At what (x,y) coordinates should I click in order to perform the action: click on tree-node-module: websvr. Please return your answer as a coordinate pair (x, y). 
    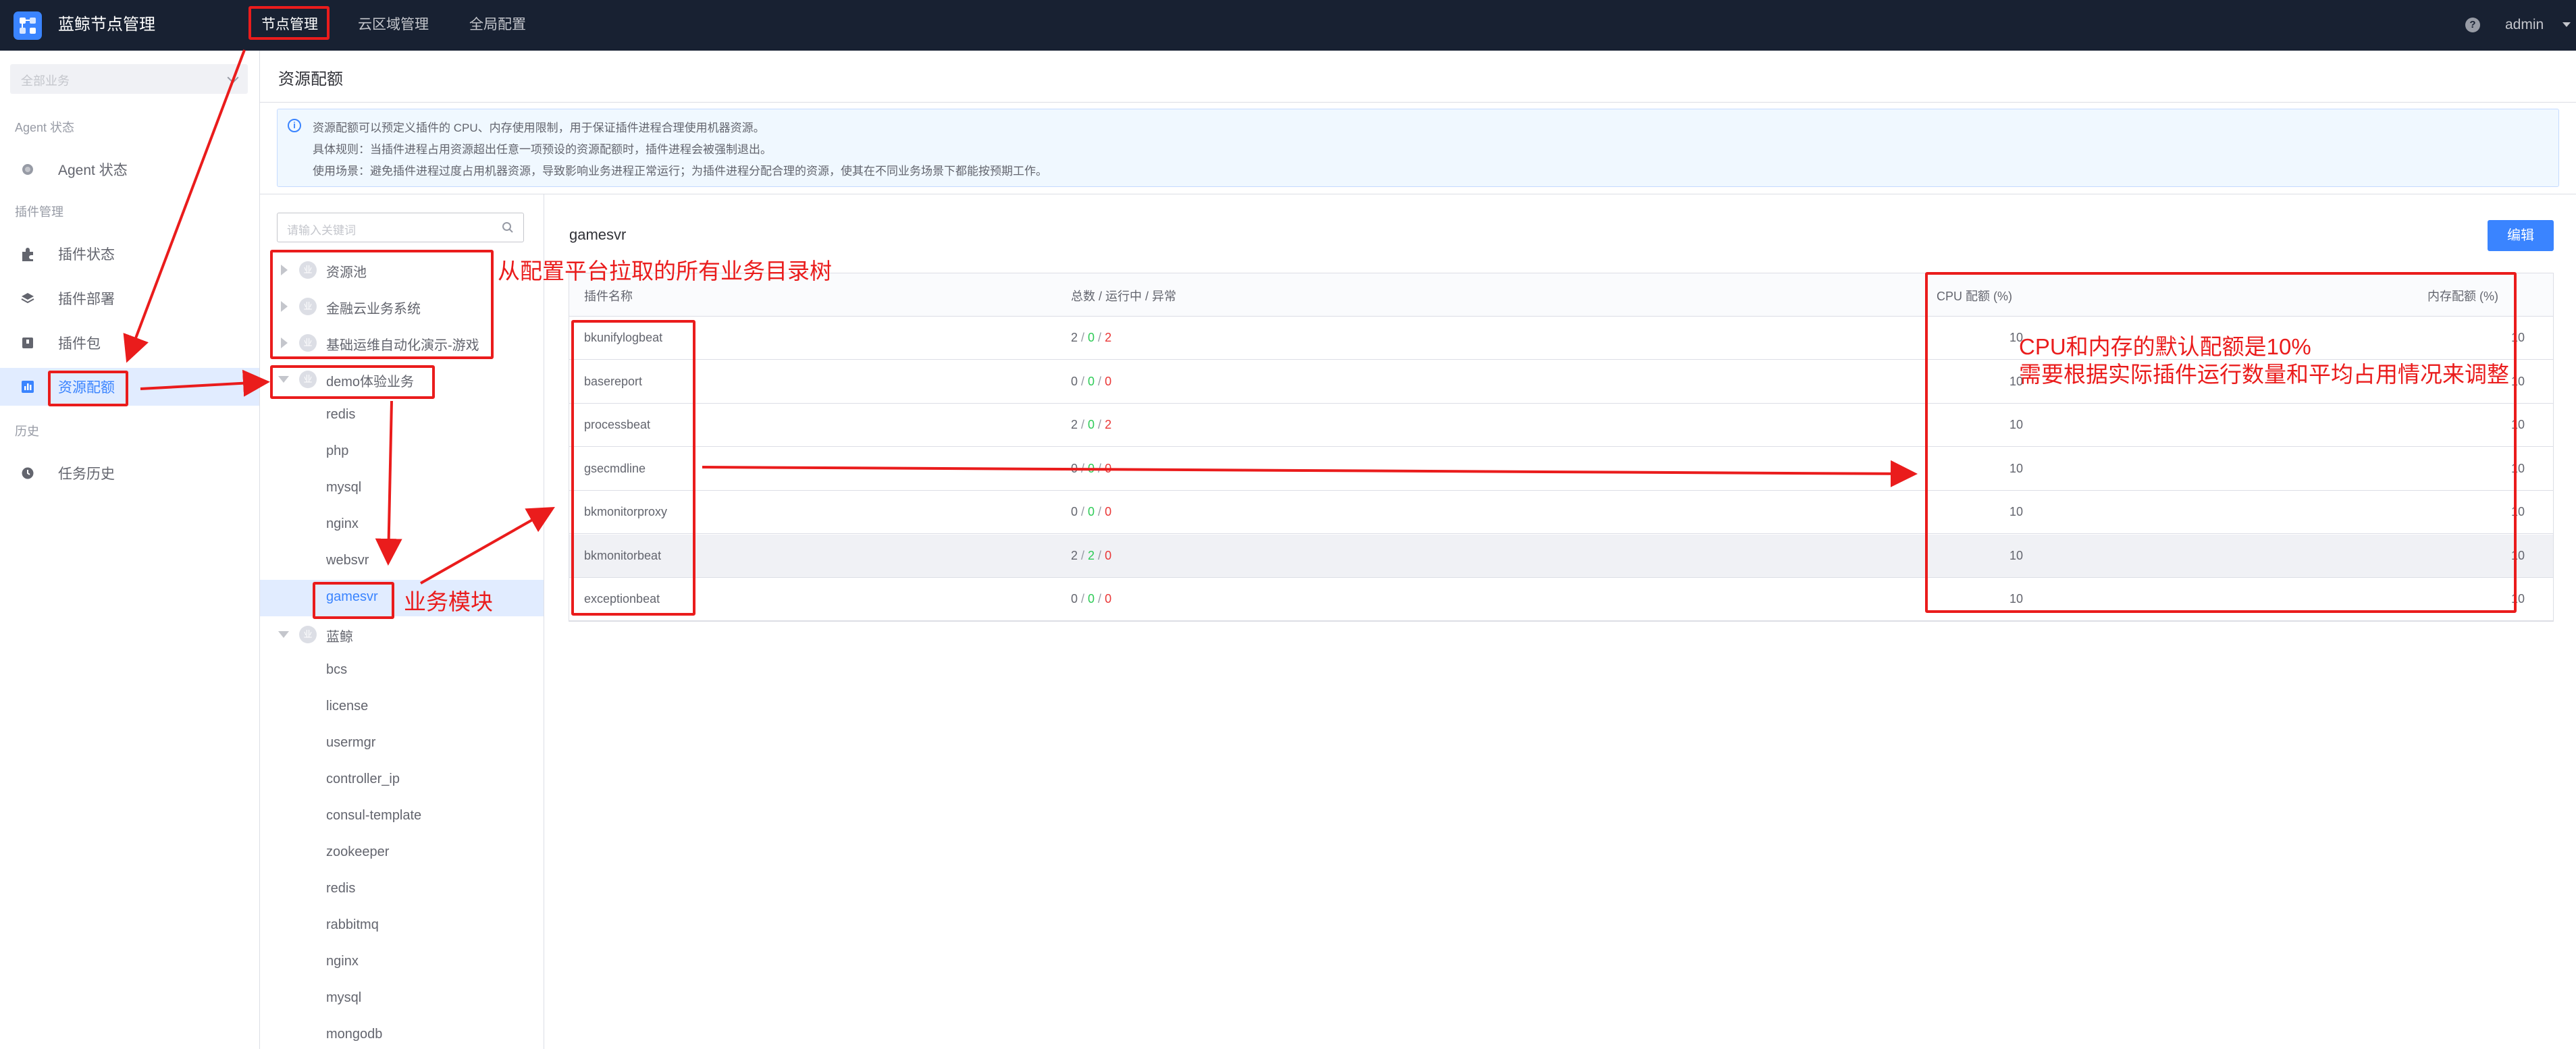
    Looking at the image, I should click on (402, 561).